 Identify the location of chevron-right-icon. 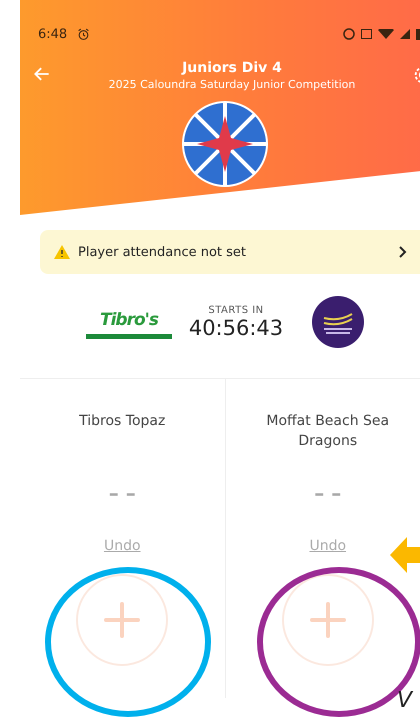
(403, 252).